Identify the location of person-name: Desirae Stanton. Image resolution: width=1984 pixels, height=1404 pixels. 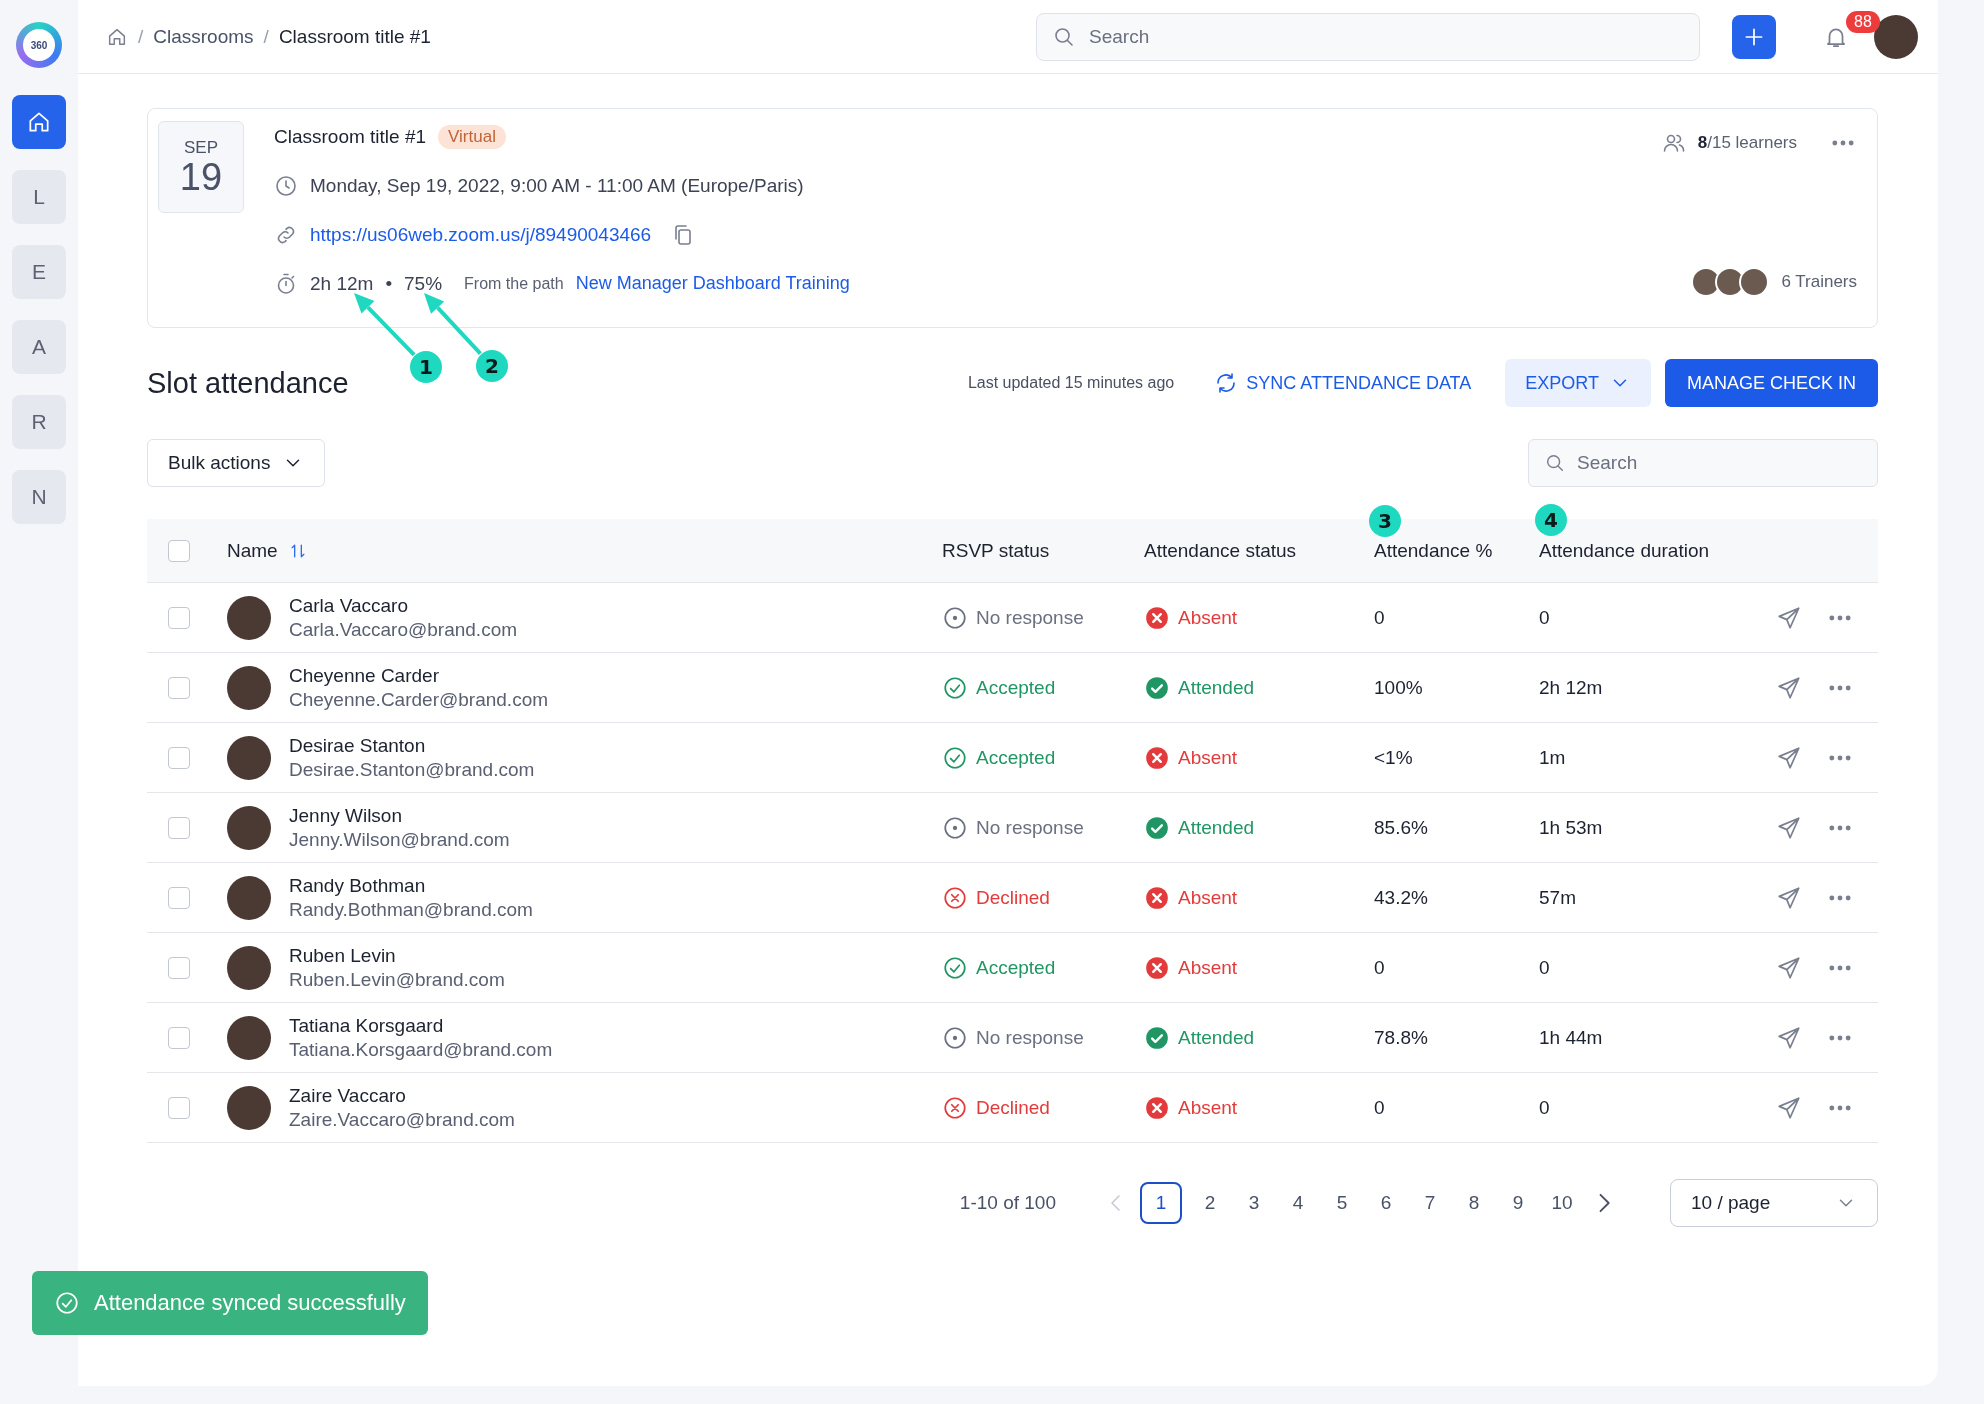
(358, 745).